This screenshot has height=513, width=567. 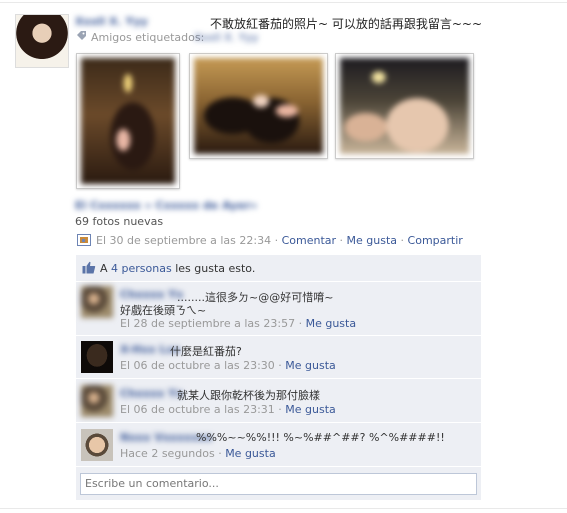 What do you see at coordinates (309, 240) in the screenshot?
I see `comment-link: Comentar` at bounding box center [309, 240].